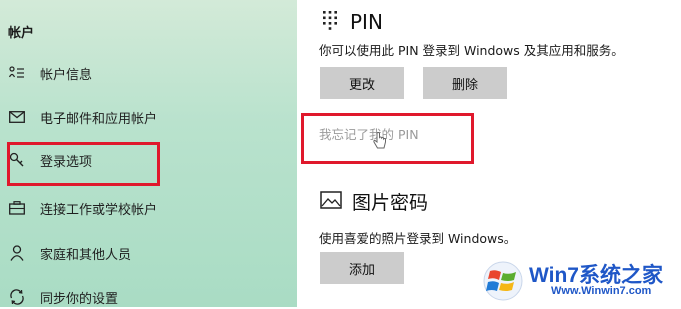 This screenshot has width=681, height=309. I want to click on pin-title: PIN, so click(366, 22).